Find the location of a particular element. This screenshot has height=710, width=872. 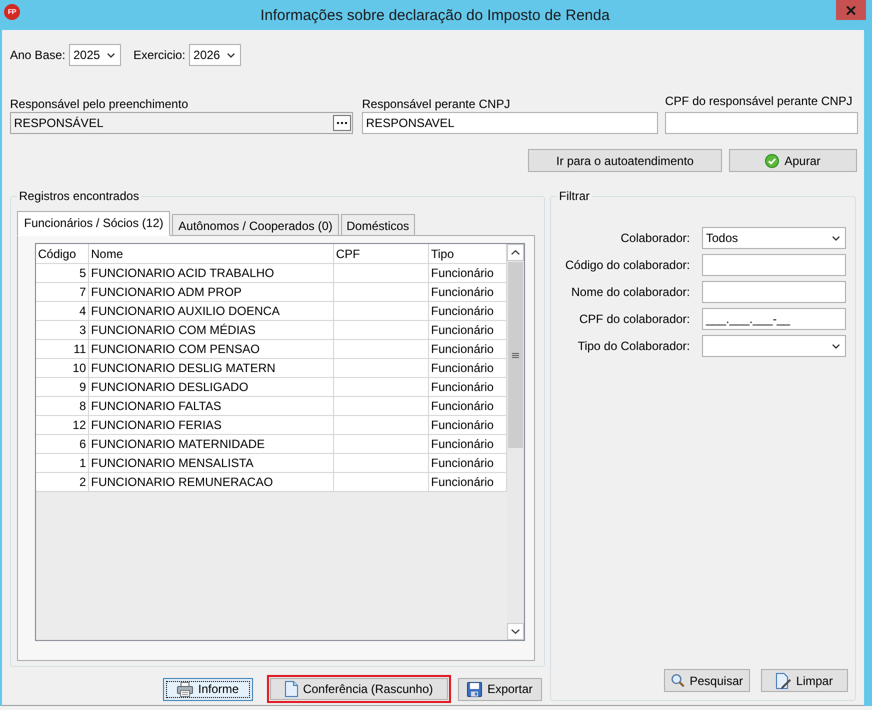

tab: Domésticos is located at coordinates (378, 225).